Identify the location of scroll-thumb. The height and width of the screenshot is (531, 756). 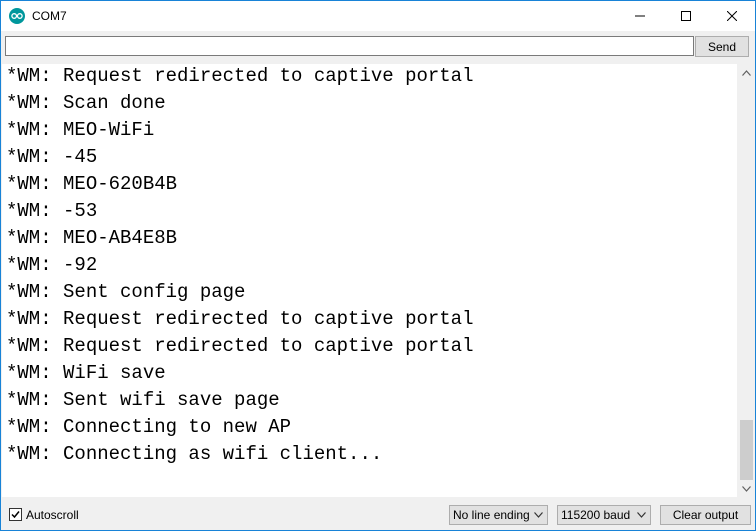
(746, 450).